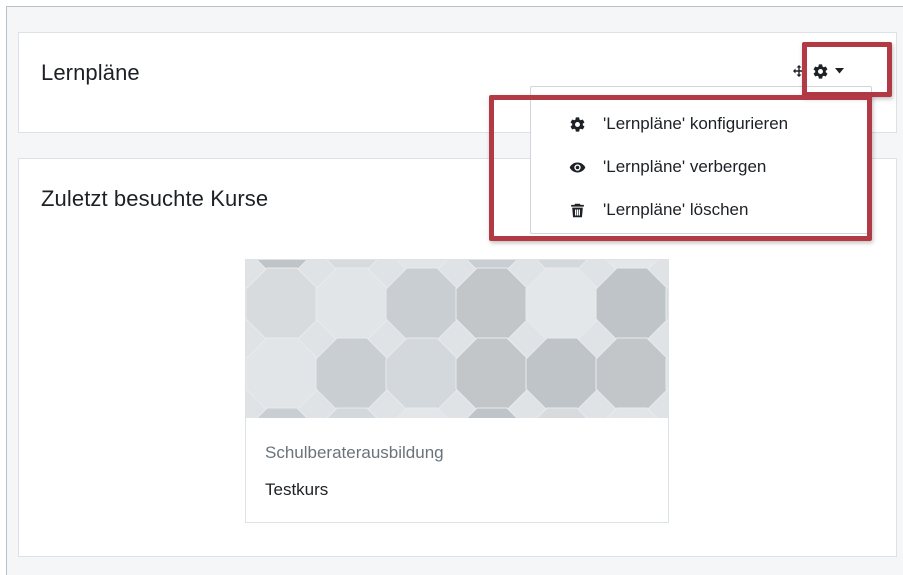  Describe the element at coordinates (676, 209) in the screenshot. I see `menu-item-label: 'Lernpläne' löschen` at that location.